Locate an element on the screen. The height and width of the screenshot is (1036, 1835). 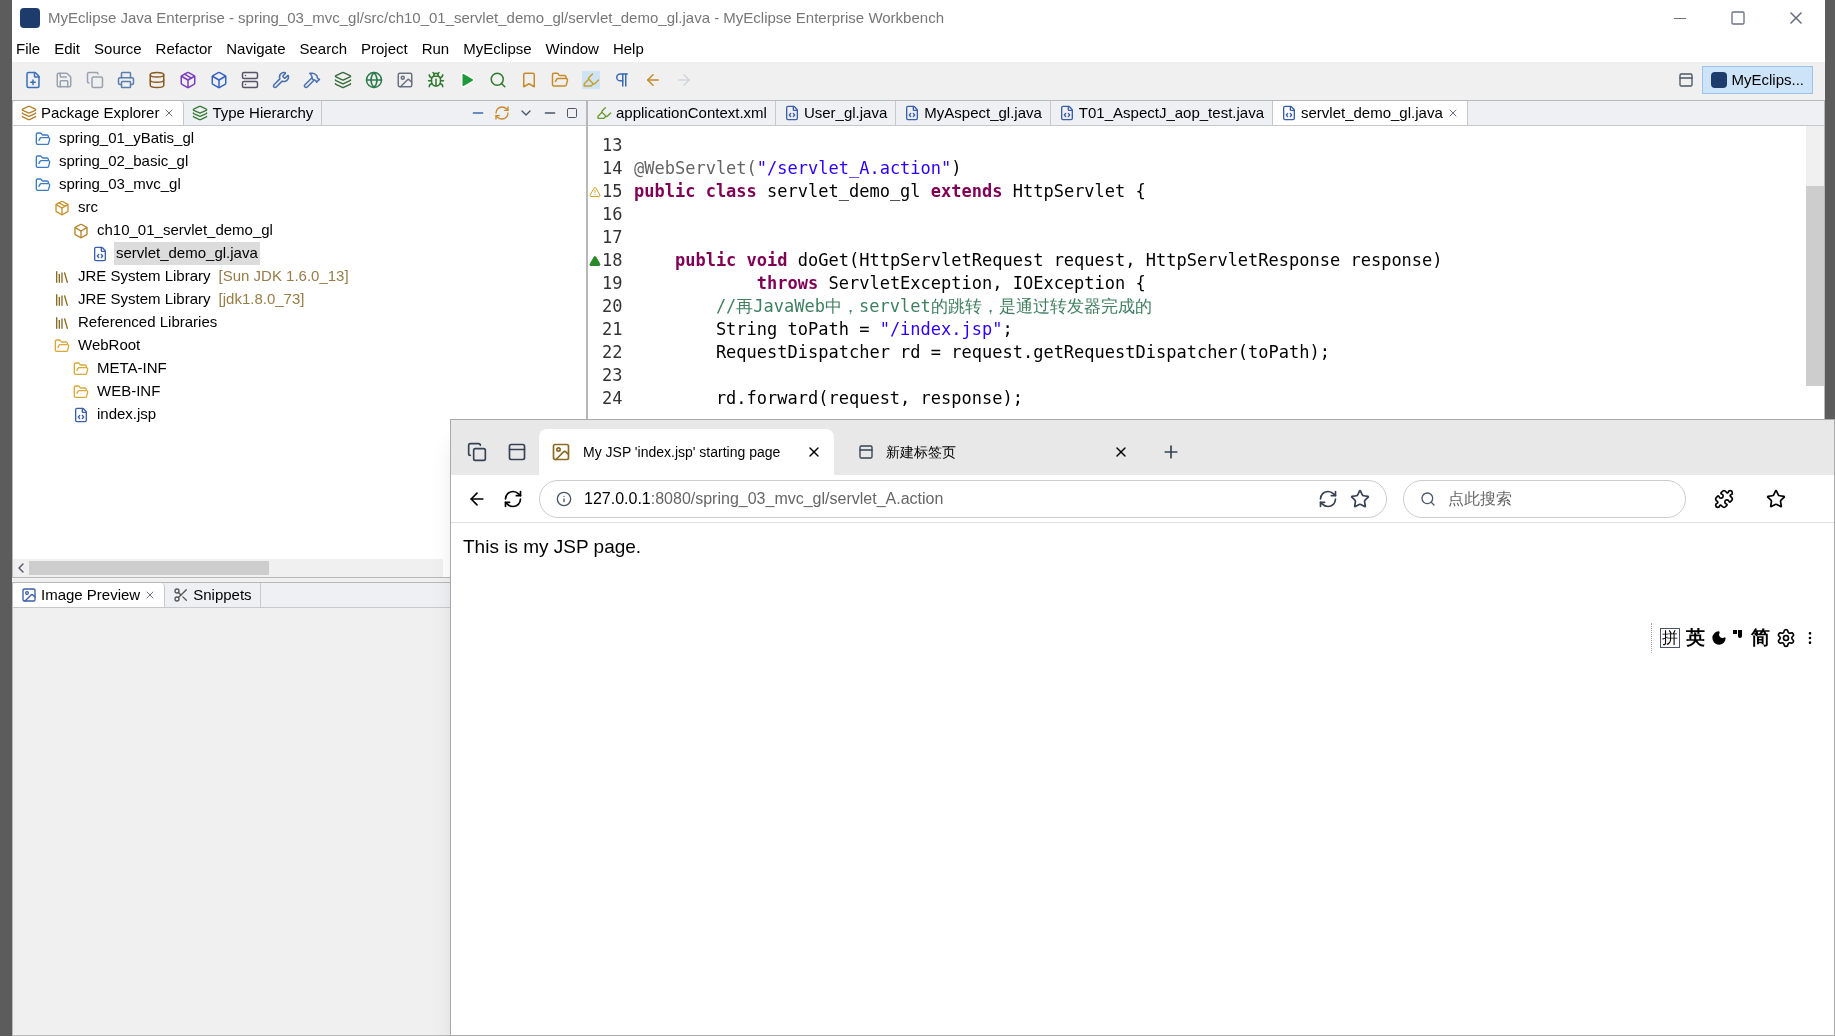
favorite-icon is located at coordinates (1360, 498).